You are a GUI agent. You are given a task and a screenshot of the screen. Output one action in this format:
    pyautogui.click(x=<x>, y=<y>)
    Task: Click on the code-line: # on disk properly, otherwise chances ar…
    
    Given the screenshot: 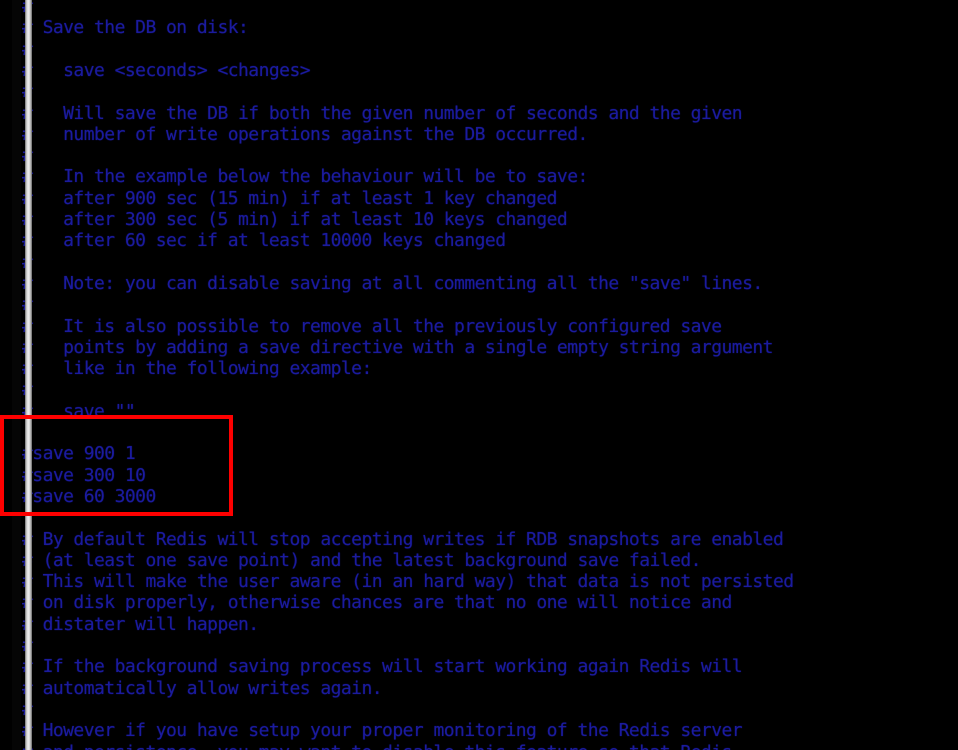 What is the action you would take?
    pyautogui.click(x=377, y=602)
    